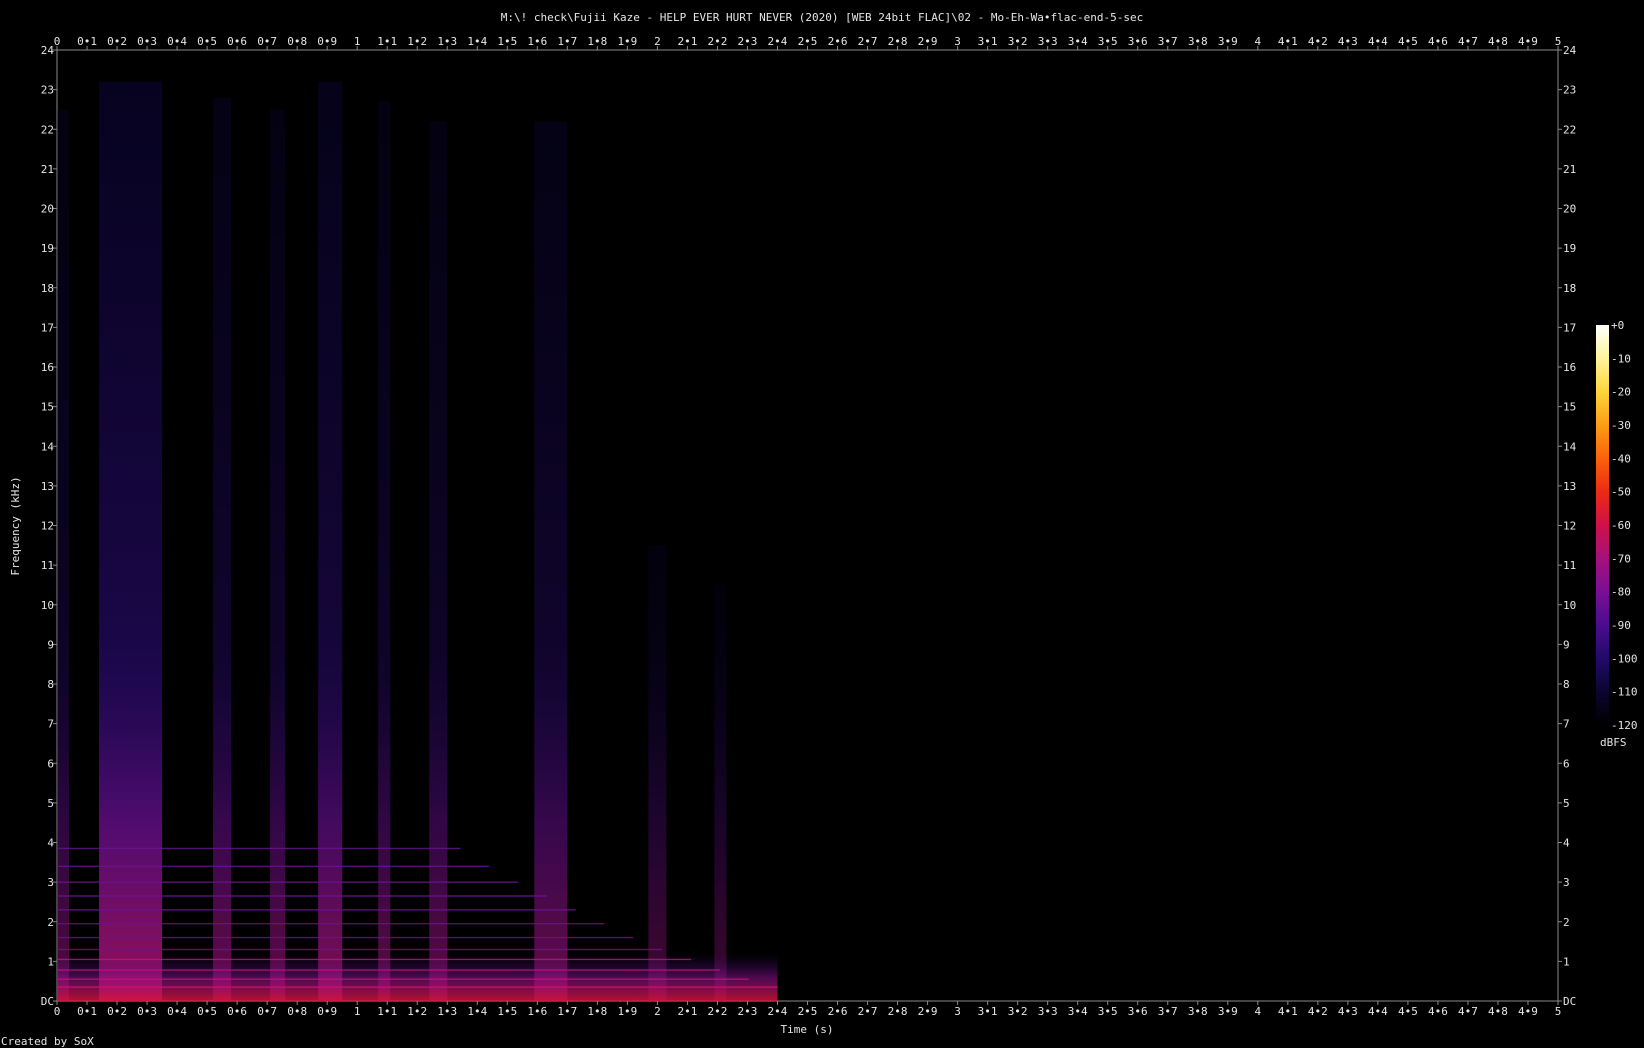 This screenshot has height=1048, width=1644. I want to click on x-tick-label: 3, so click(957, 41).